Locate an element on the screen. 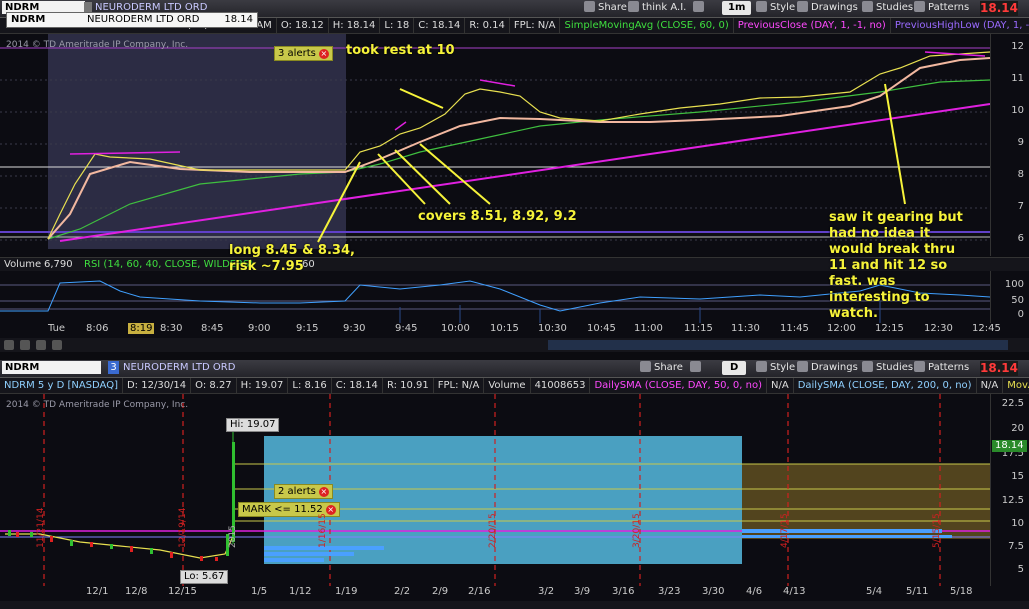  bottom-patterns-button: Patterns is located at coordinates (941, 368).